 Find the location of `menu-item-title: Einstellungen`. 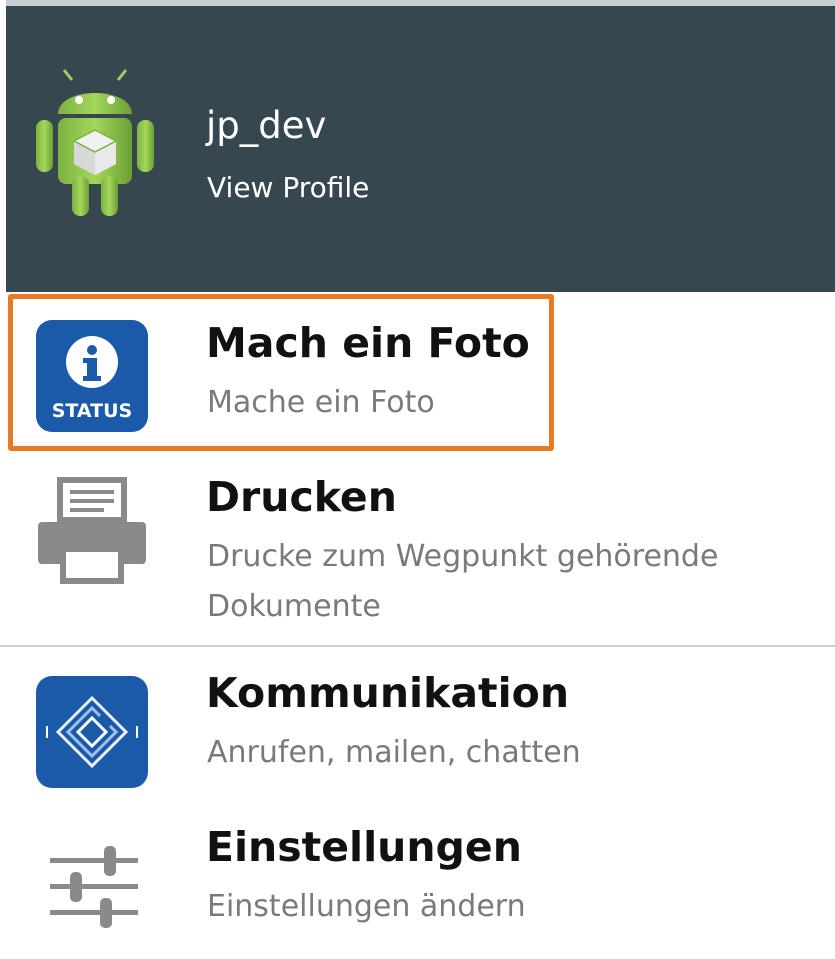

menu-item-title: Einstellungen is located at coordinates (364, 847).